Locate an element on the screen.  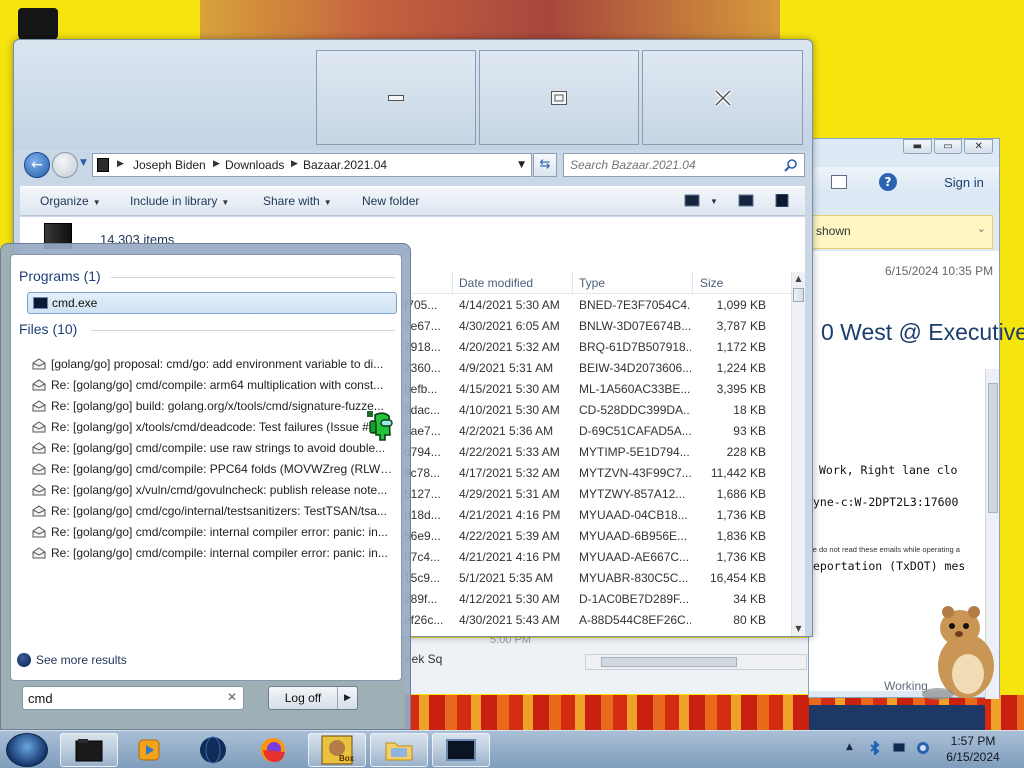
flag-icon is located at coordinates (839, 182).